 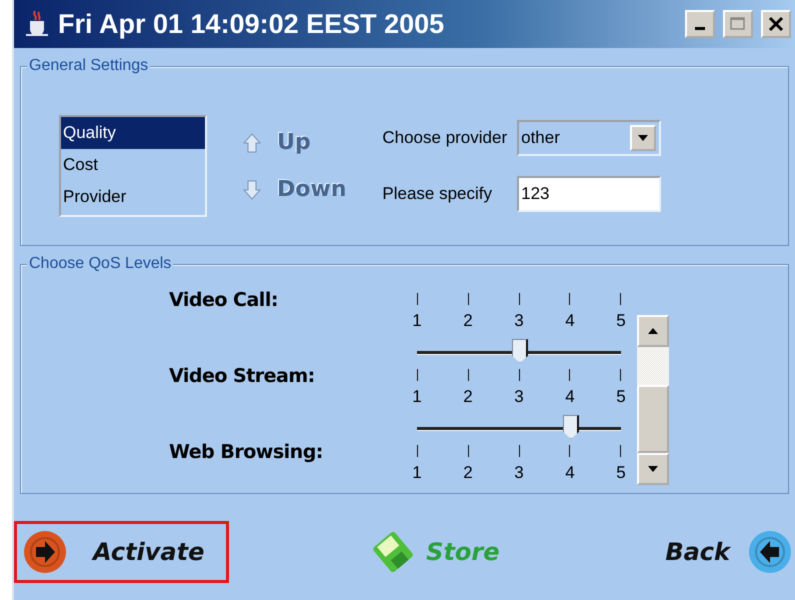 What do you see at coordinates (37, 24) in the screenshot?
I see `cup-icon` at bounding box center [37, 24].